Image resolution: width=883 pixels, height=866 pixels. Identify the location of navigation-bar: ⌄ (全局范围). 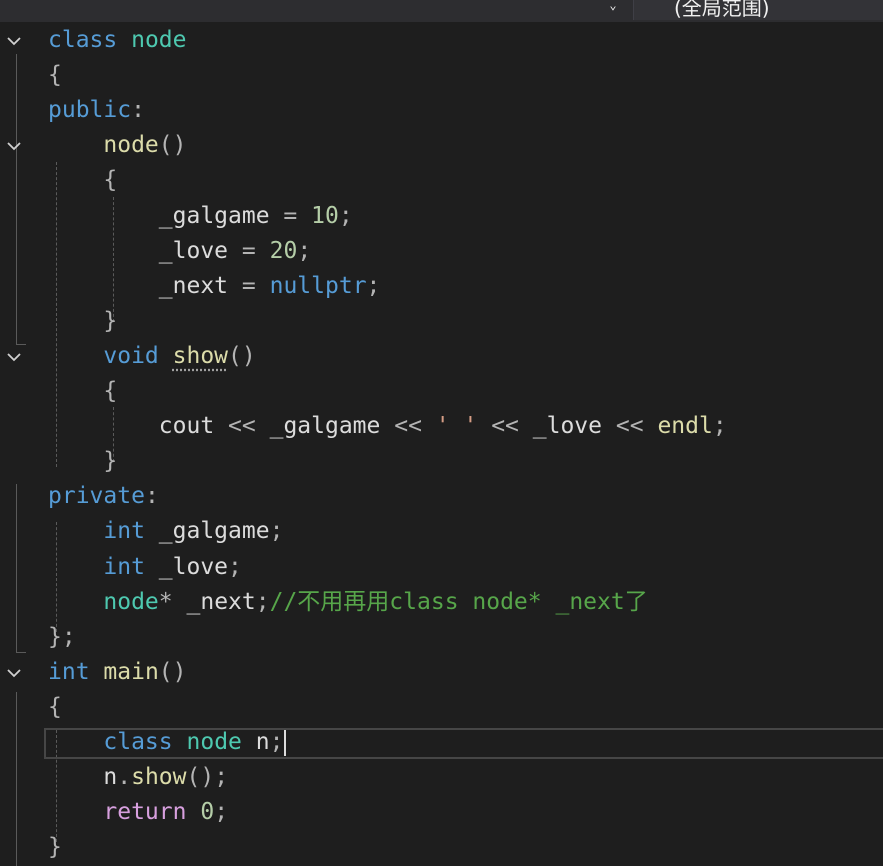
(441, 11).